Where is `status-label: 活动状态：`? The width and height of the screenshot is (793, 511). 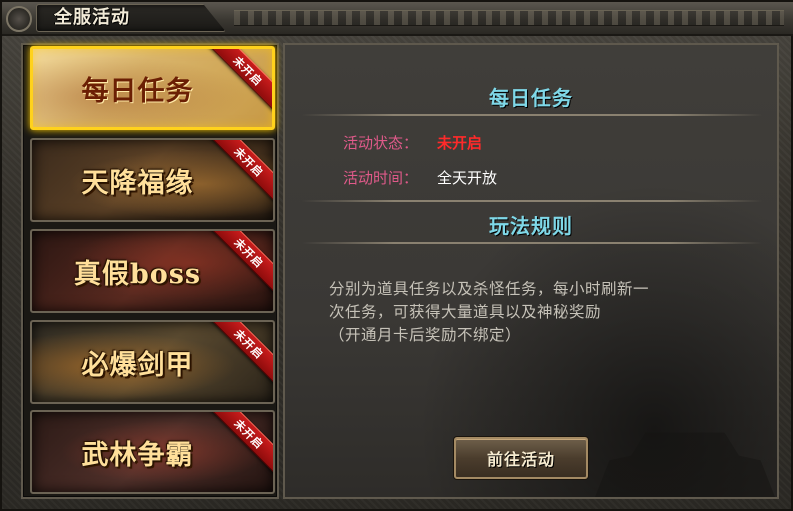 status-label: 活动状态： is located at coordinates (381, 143).